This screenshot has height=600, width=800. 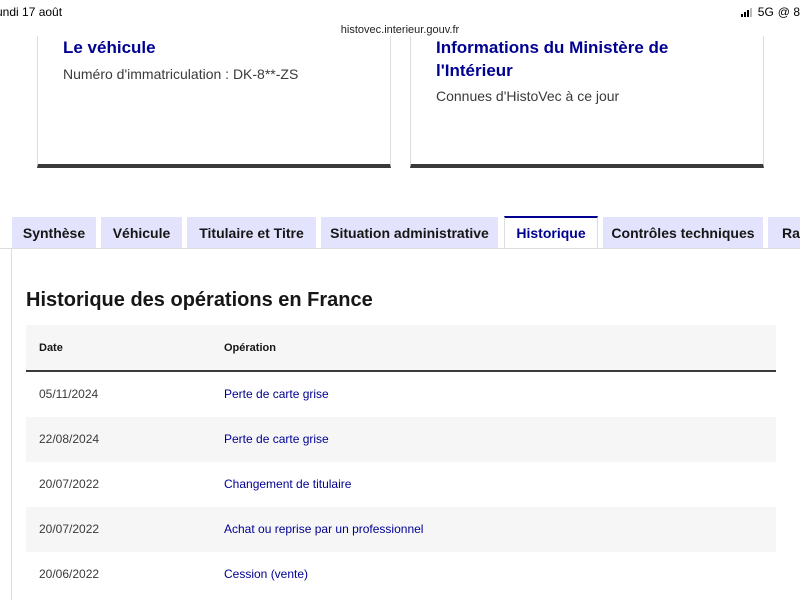 What do you see at coordinates (69, 439) in the screenshot?
I see `row-date: 22/08/2024` at bounding box center [69, 439].